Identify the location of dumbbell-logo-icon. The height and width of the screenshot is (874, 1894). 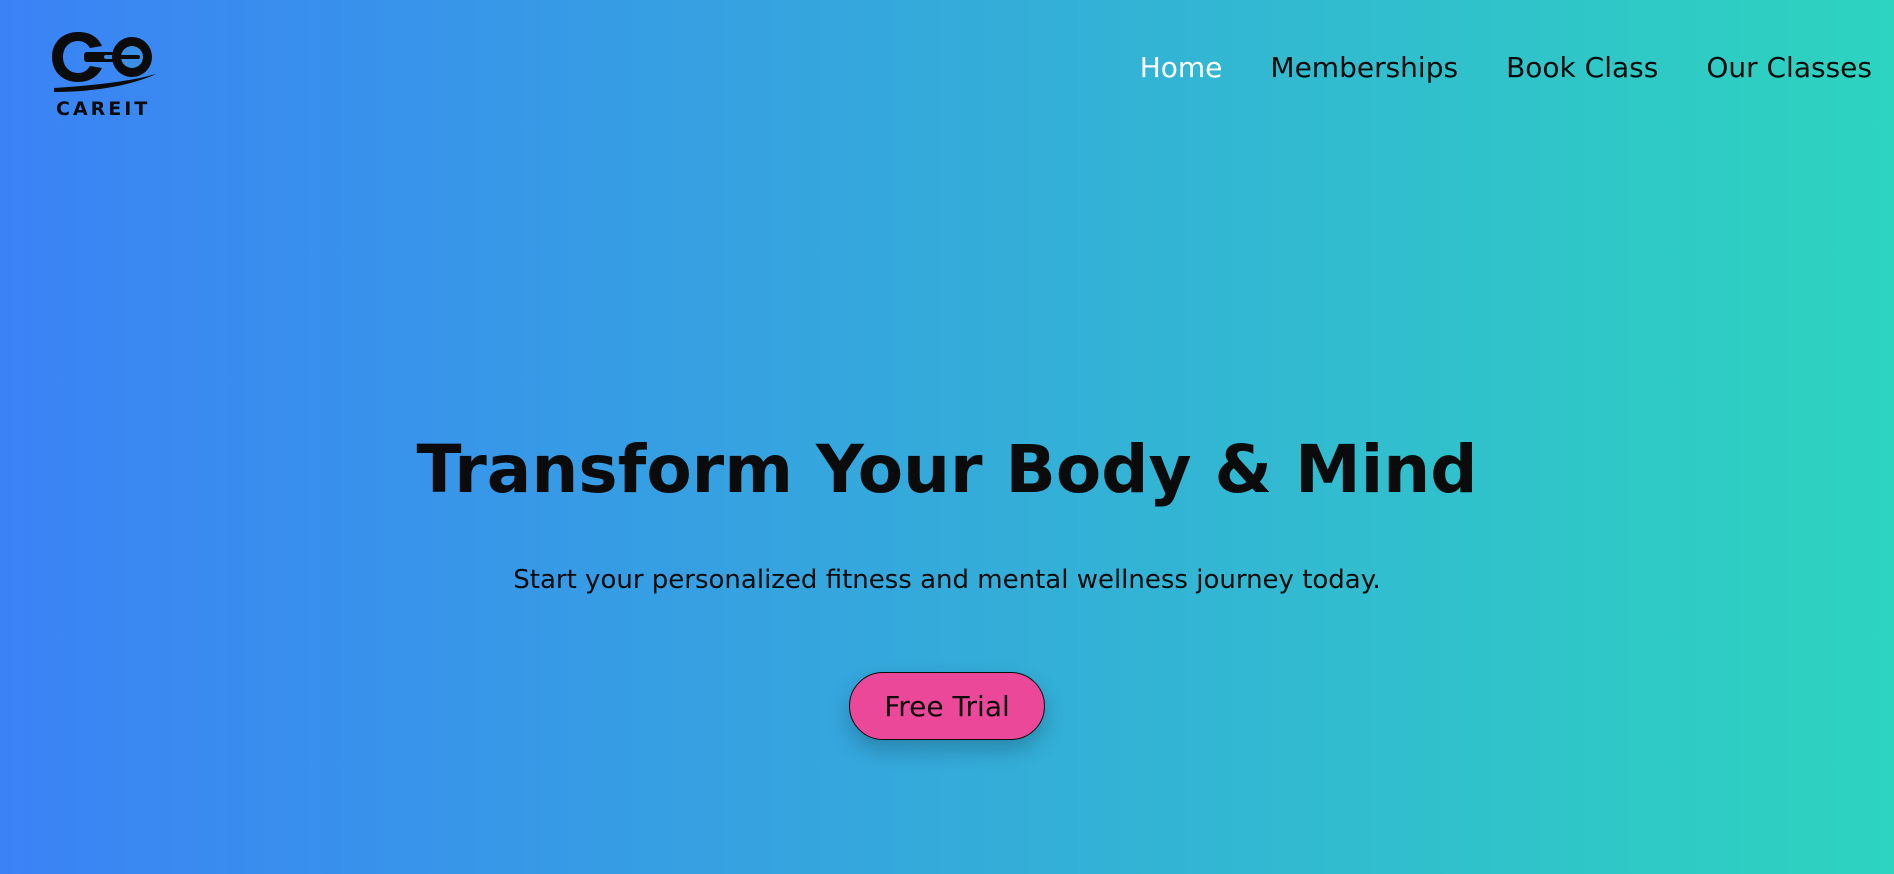
(104, 62).